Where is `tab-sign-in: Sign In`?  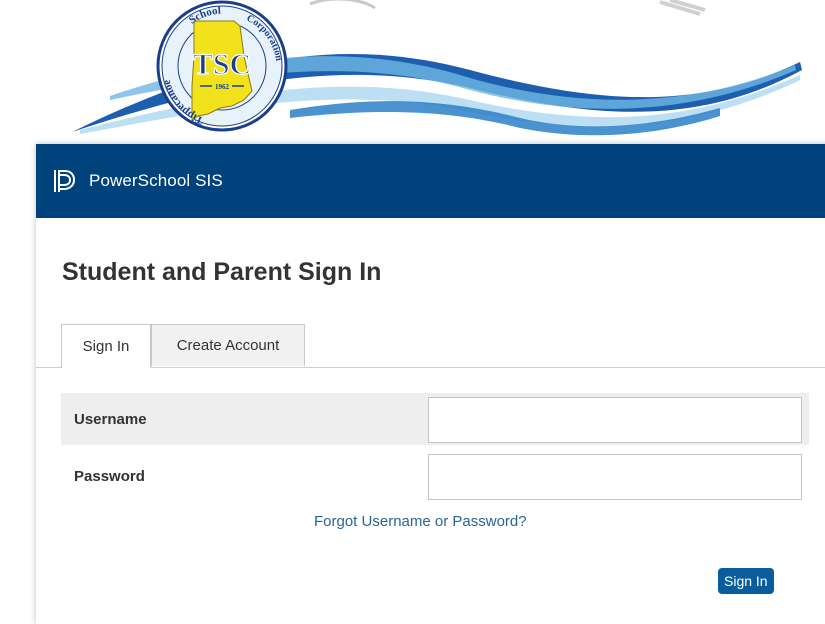 tab-sign-in: Sign In is located at coordinates (106, 346).